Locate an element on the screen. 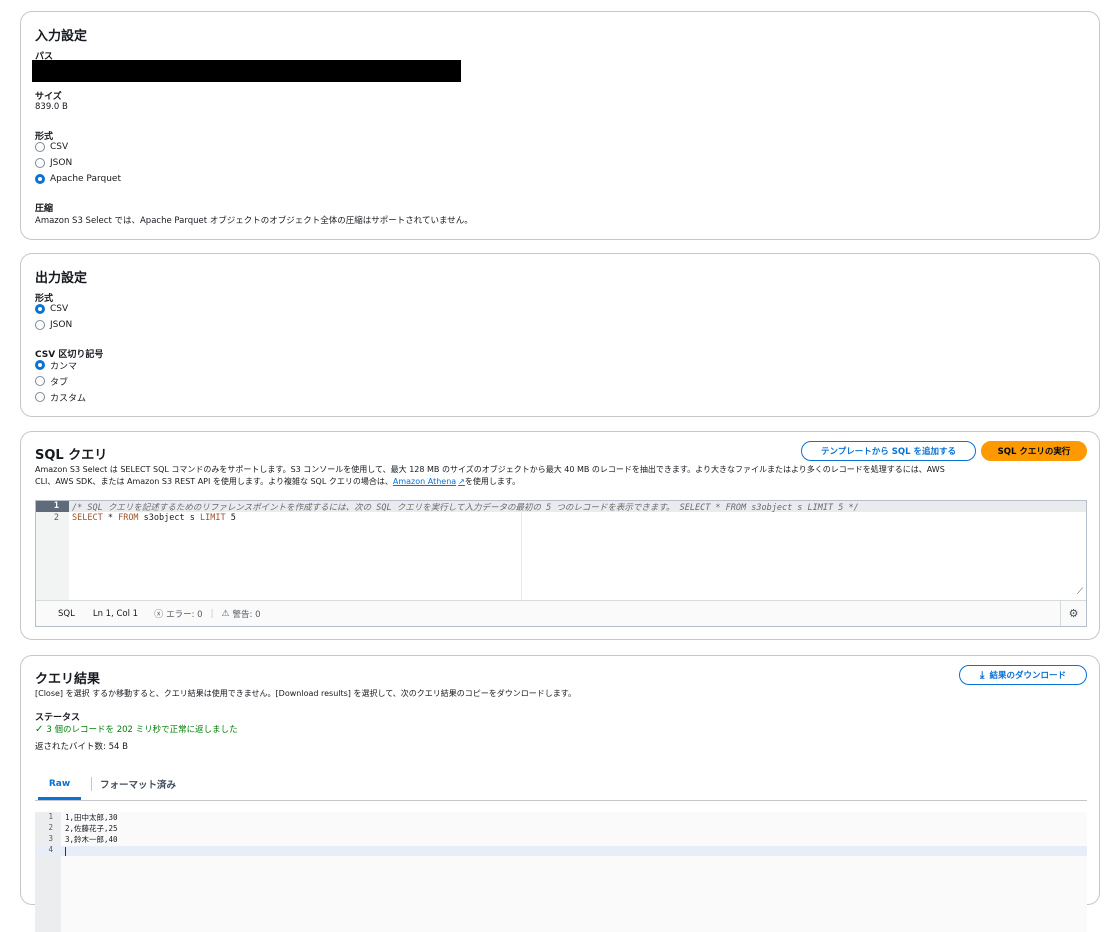 This screenshot has width=1120, height=932. input-format-json-label: JSON is located at coordinates (61, 163).